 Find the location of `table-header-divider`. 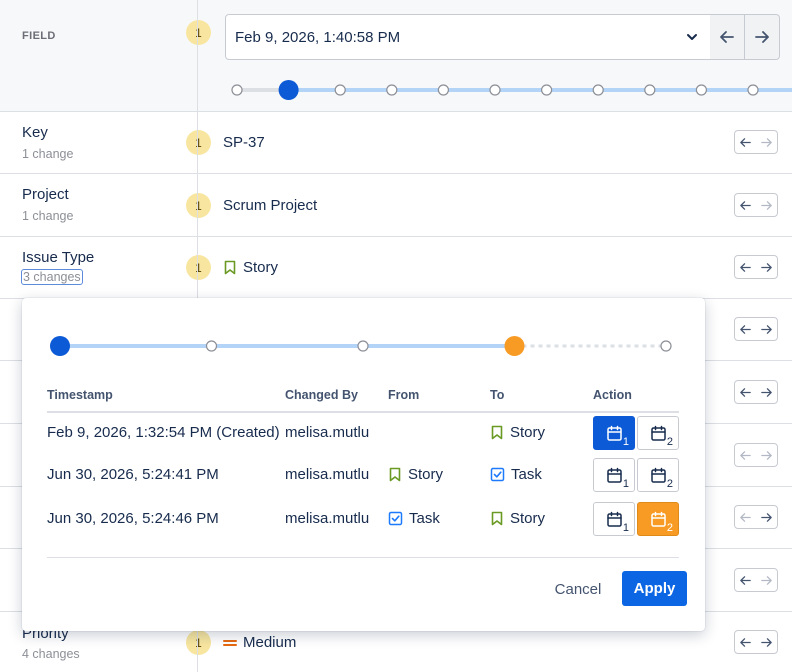

table-header-divider is located at coordinates (363, 412).